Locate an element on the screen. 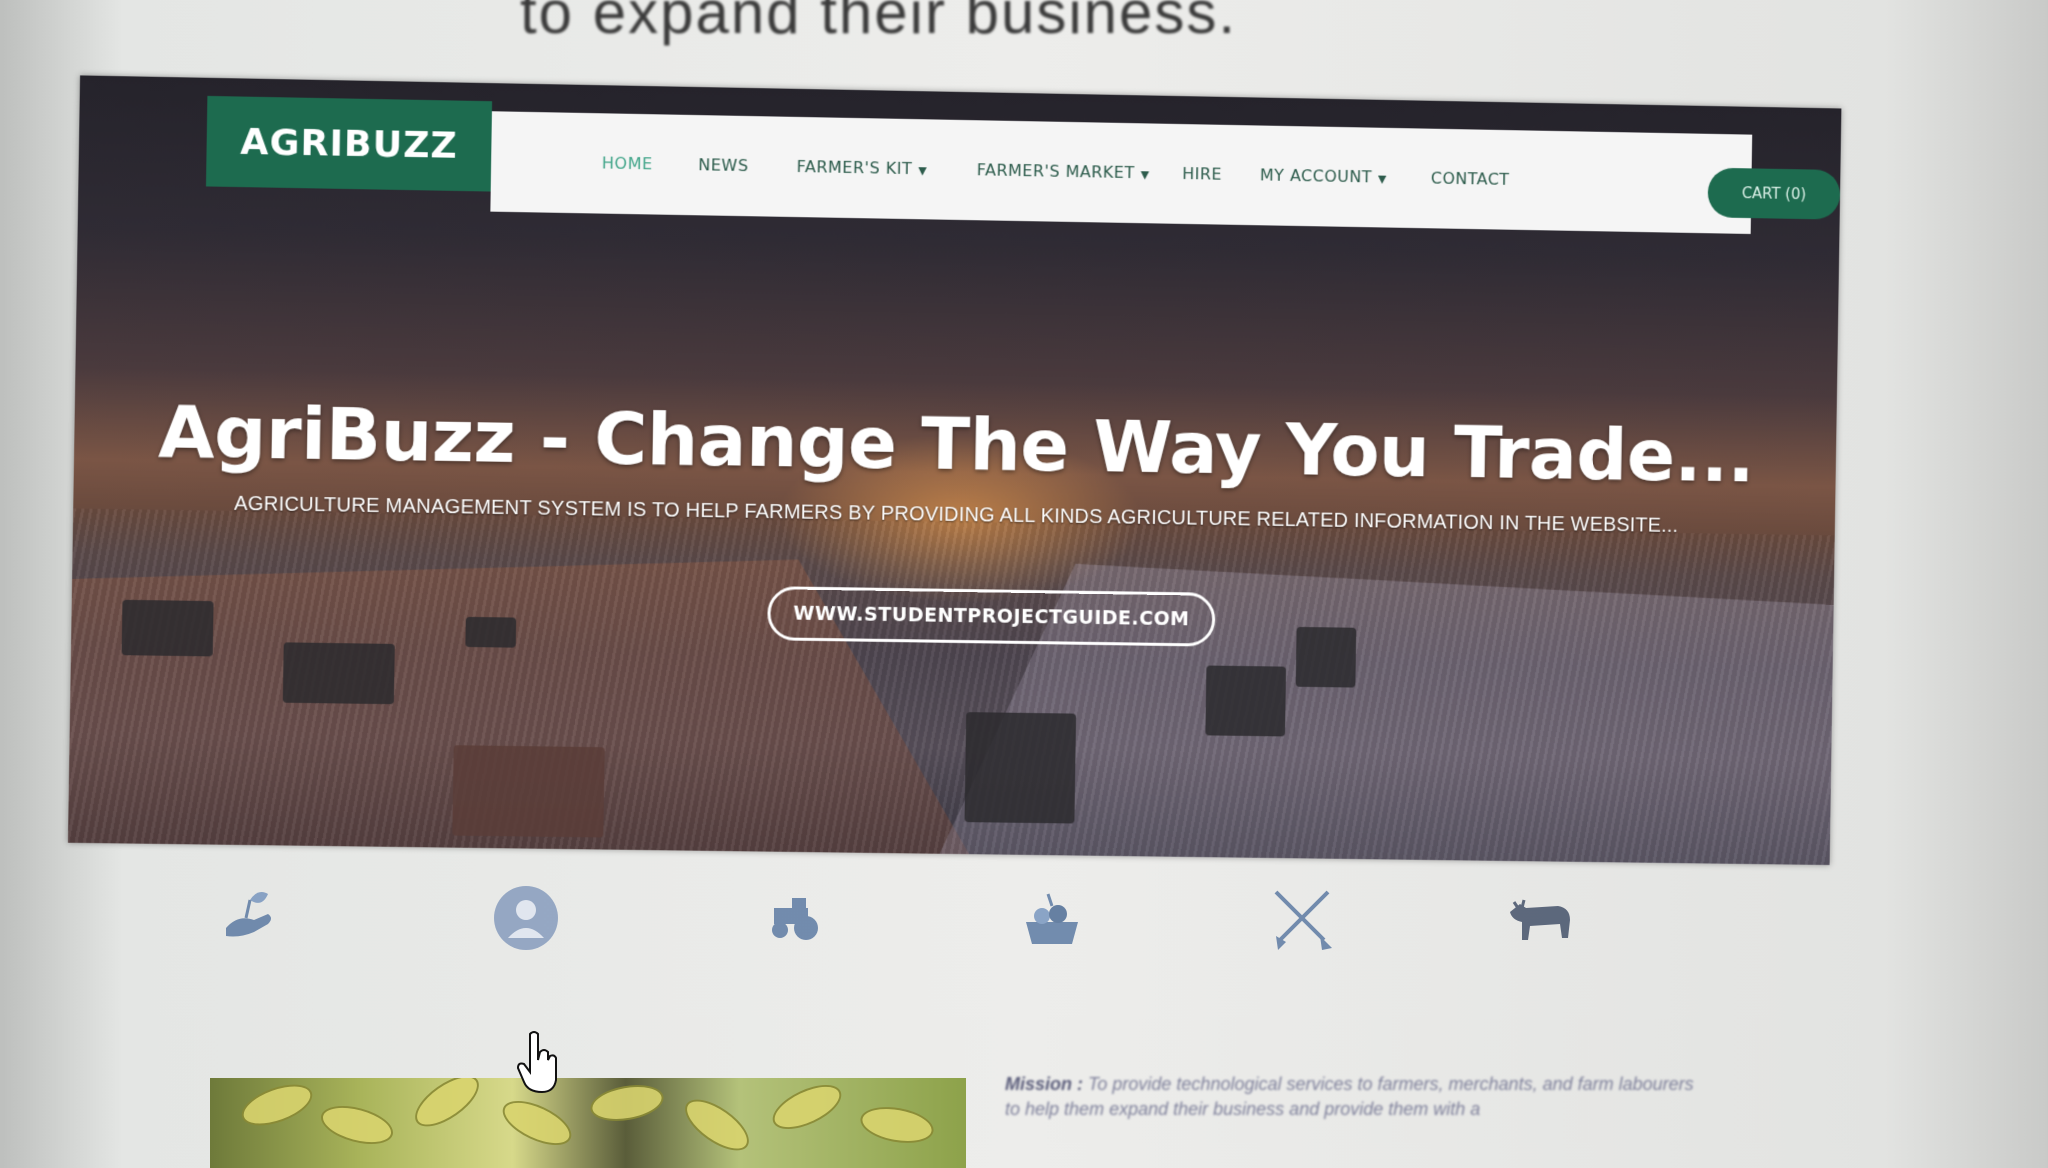  nav-item-hire: HIRE is located at coordinates (1202, 174).